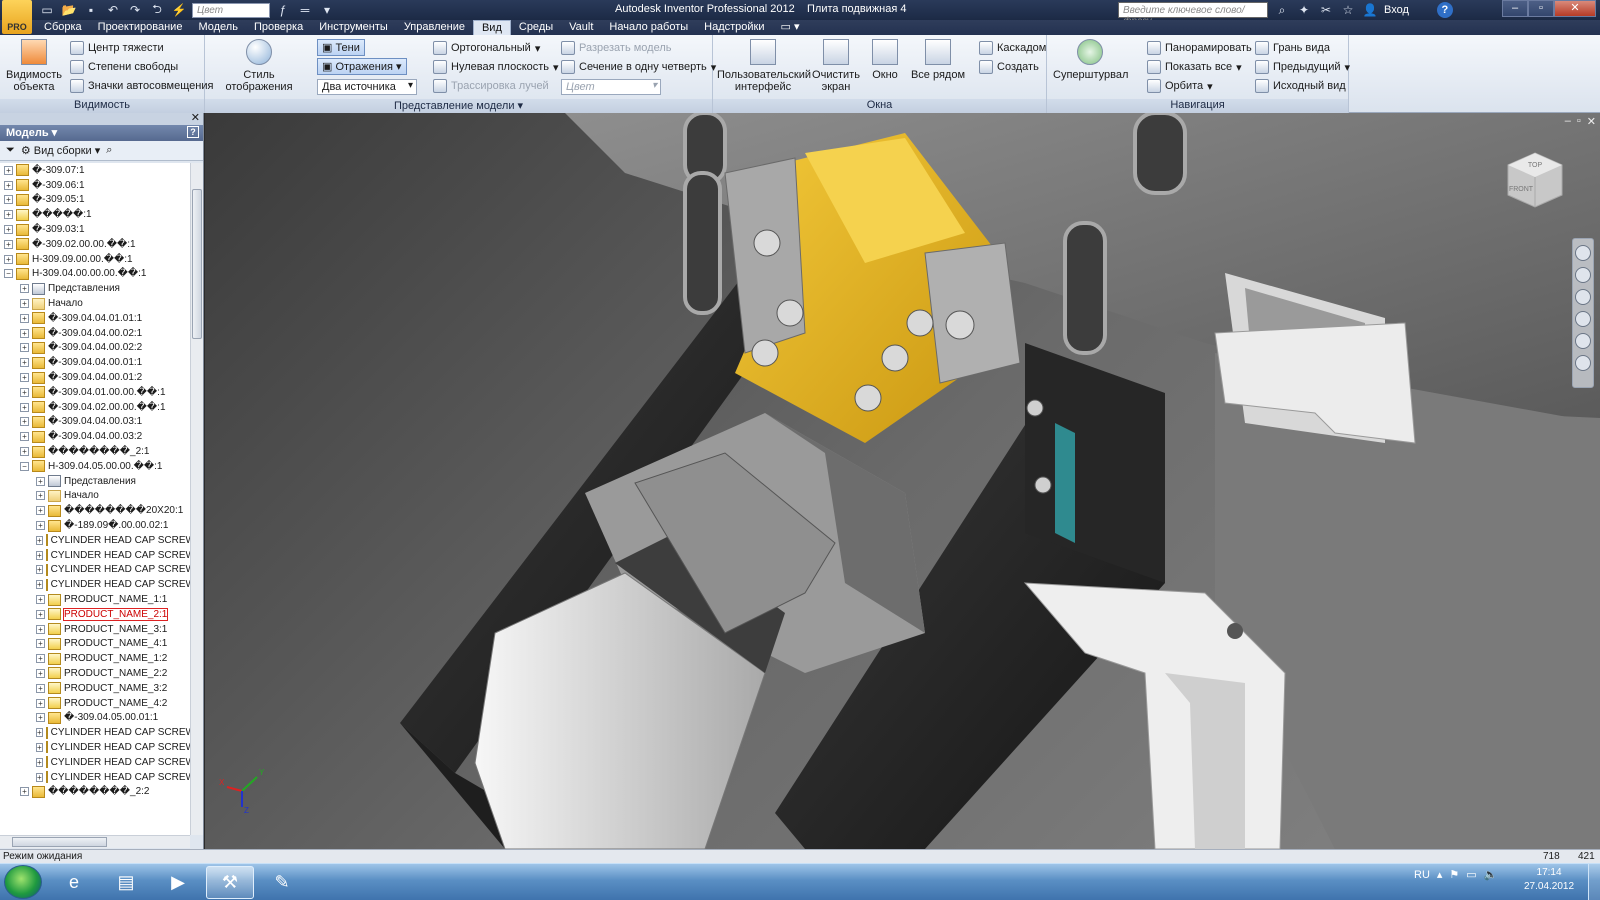 This screenshot has height=900, width=1600. I want to click on tree-node: + Начало, so click(95, 496).